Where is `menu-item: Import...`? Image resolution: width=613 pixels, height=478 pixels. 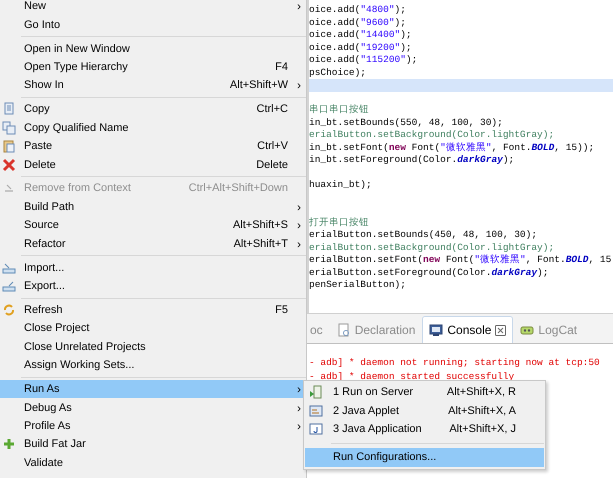
menu-item: Import... is located at coordinates (153, 267).